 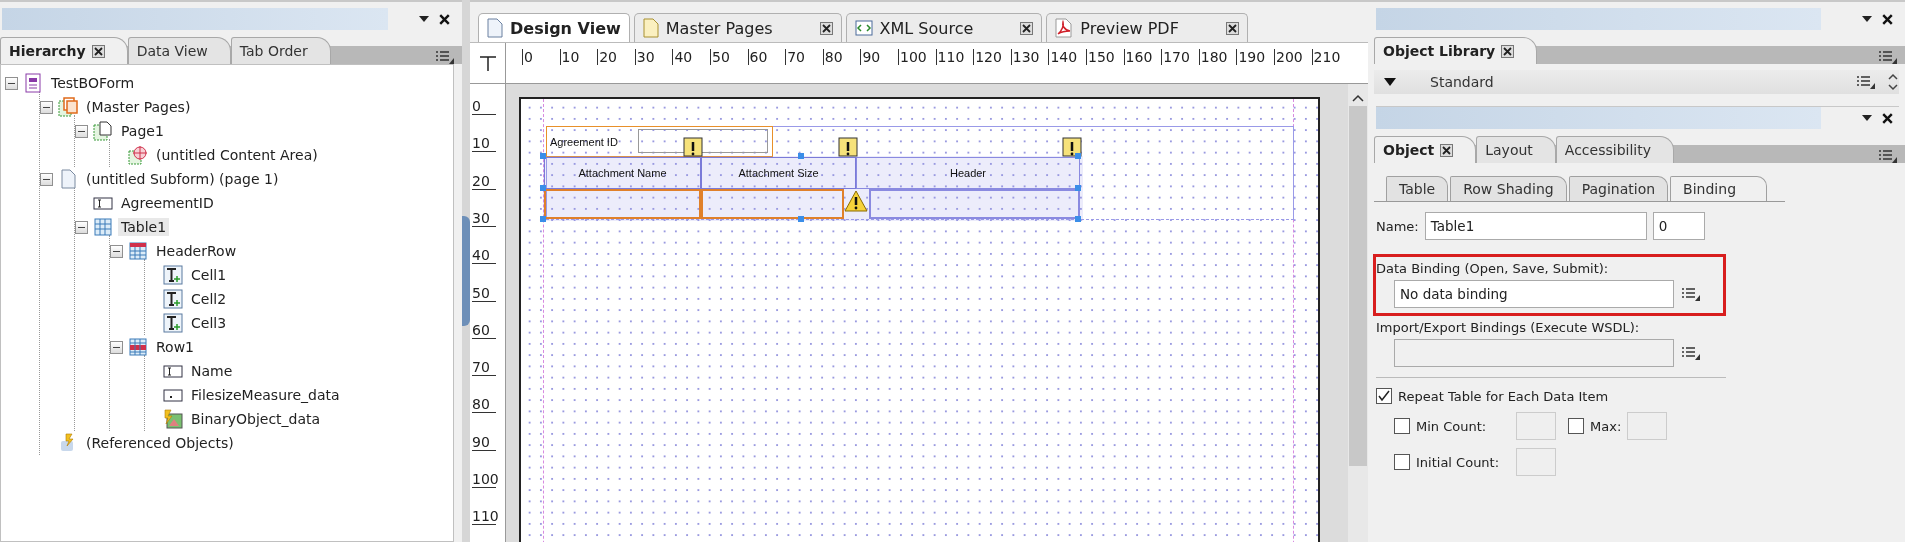 What do you see at coordinates (863, 28) in the screenshot?
I see `code-icon` at bounding box center [863, 28].